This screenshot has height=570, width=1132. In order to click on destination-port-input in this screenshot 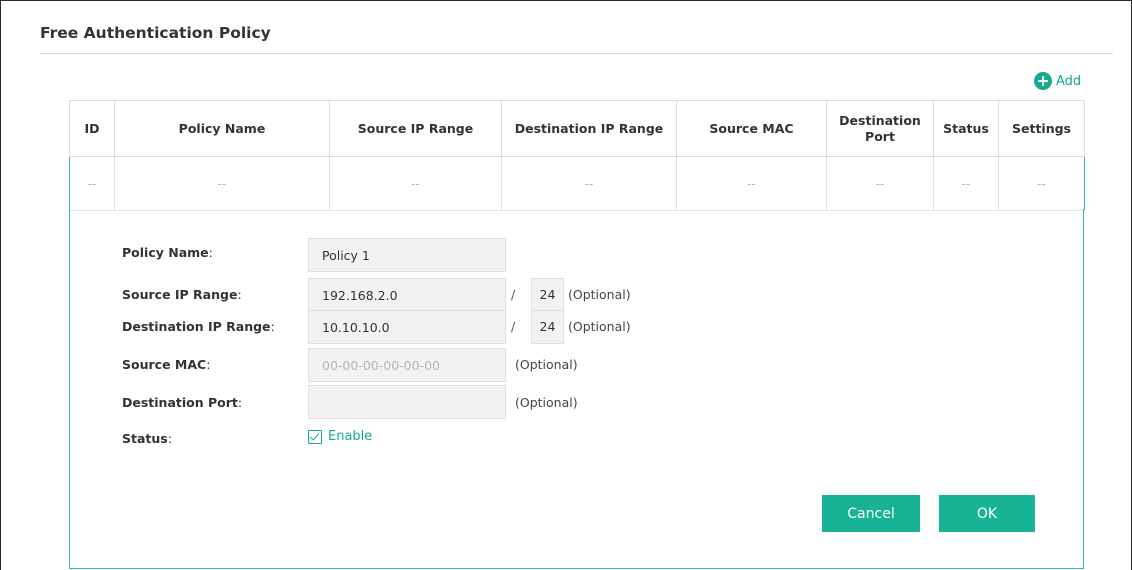, I will do `click(407, 402)`.